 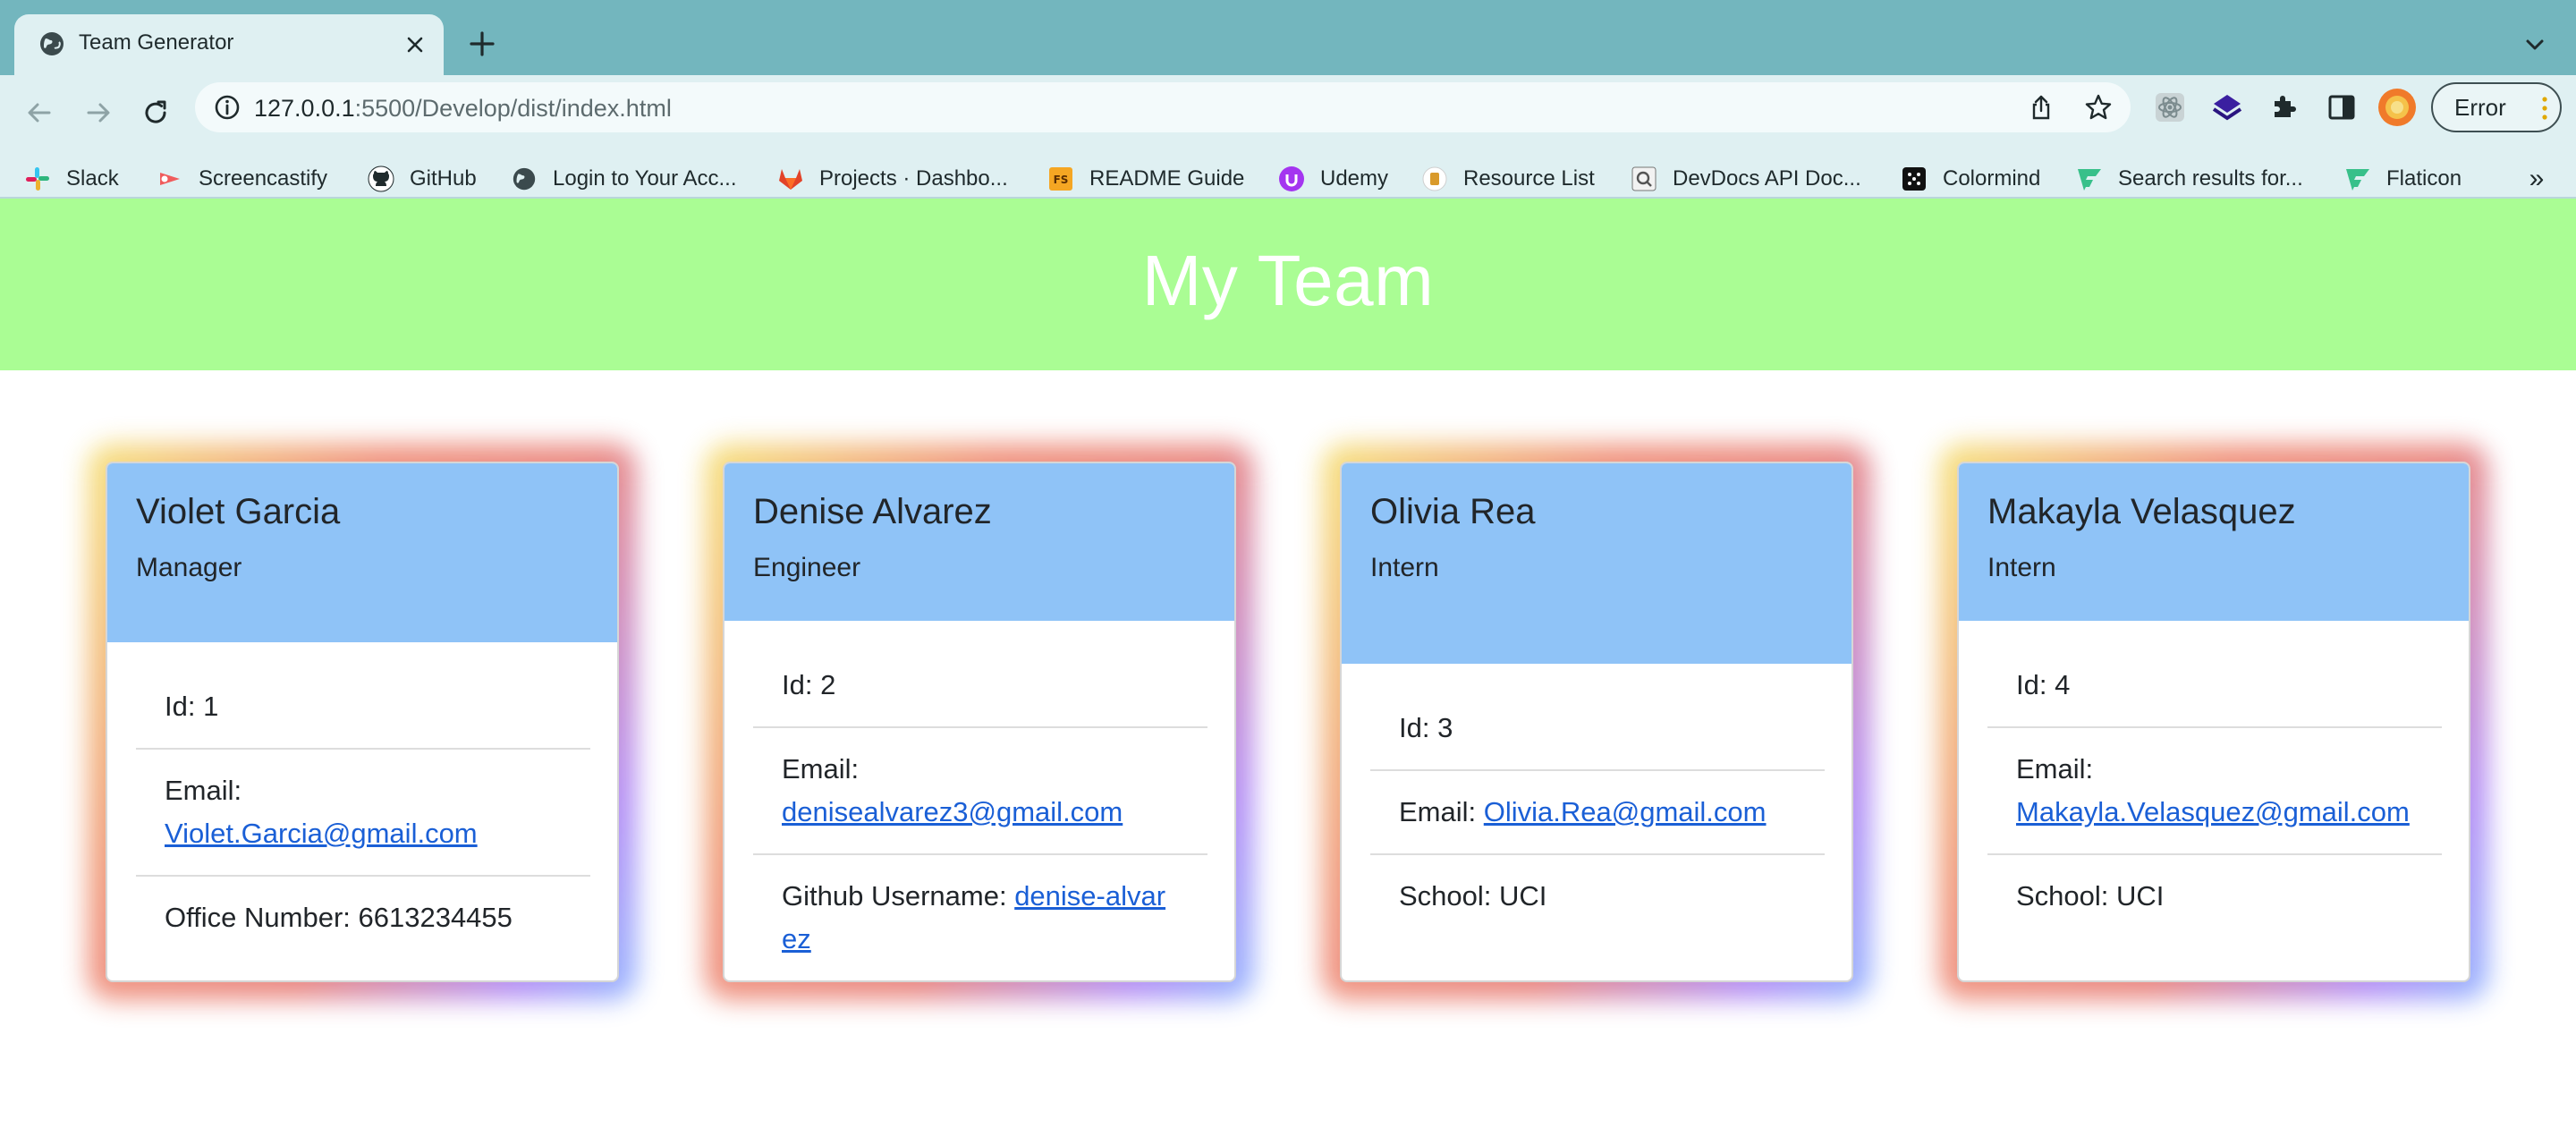 I want to click on new-tab-plus-icon, so click(x=482, y=44).